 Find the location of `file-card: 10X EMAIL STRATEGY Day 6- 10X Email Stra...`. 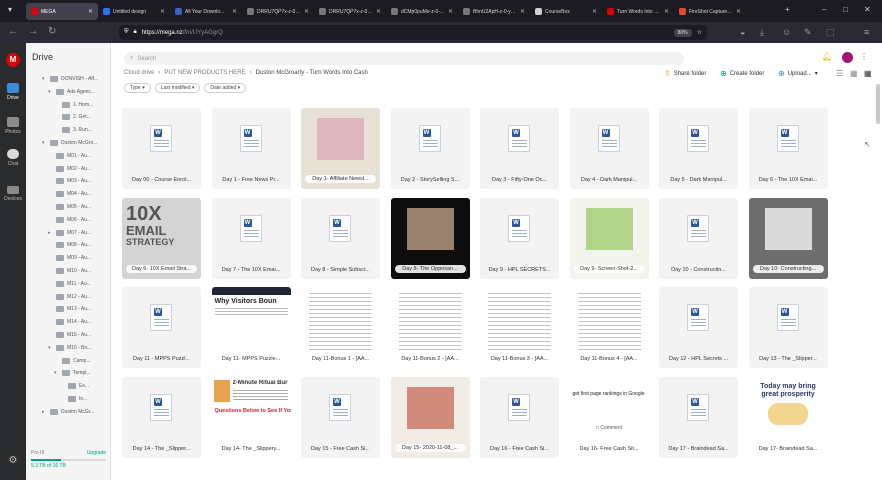

file-card: 10X EMAIL STRATEGY Day 6- 10X Email Stra... is located at coordinates (161, 238).